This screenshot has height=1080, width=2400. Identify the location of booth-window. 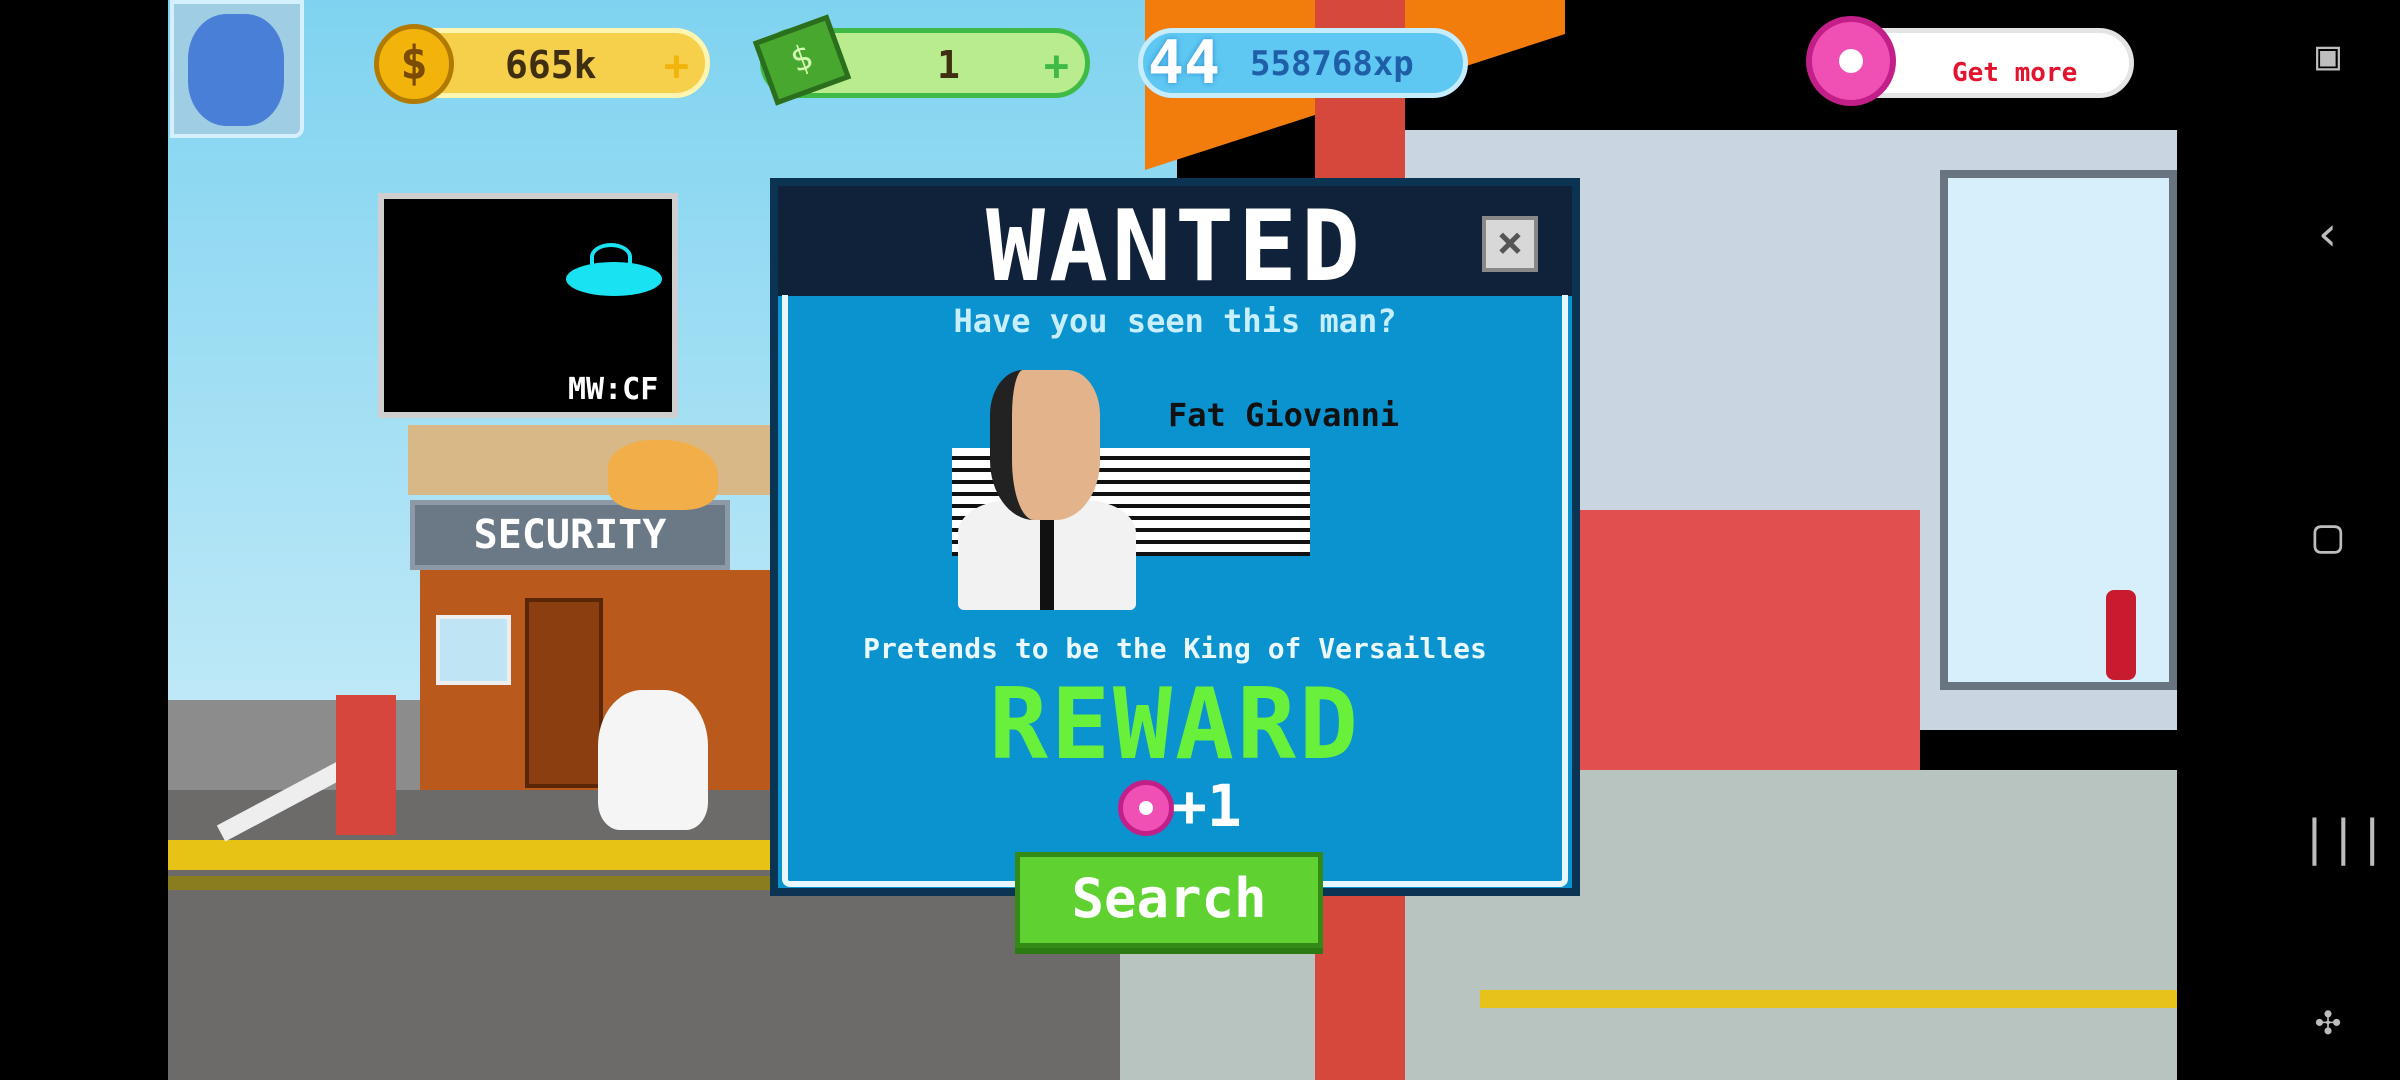
(473, 650).